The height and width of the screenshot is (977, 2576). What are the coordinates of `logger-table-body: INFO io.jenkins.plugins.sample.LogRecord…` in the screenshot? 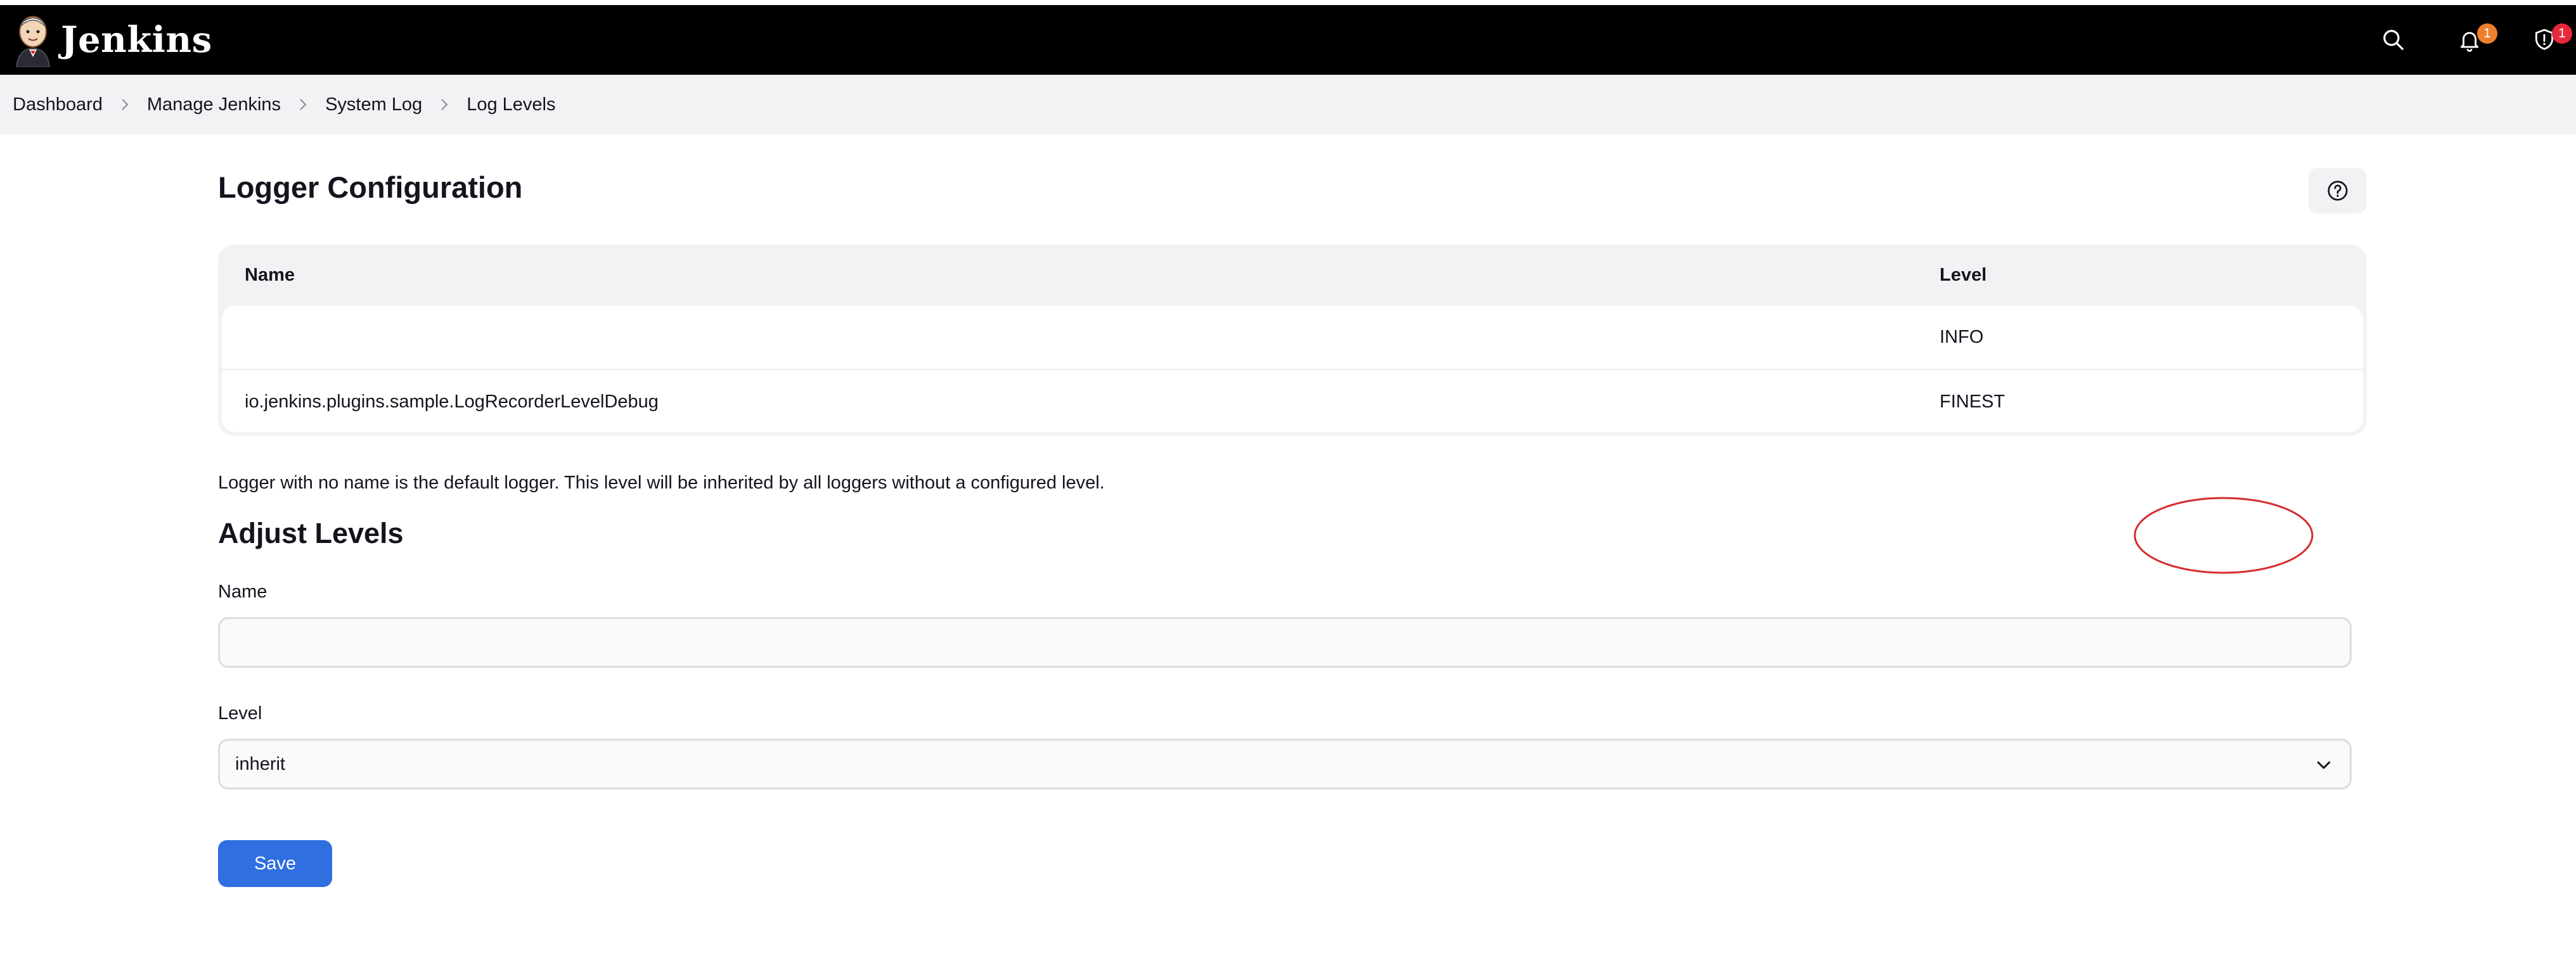 It's located at (1292, 368).